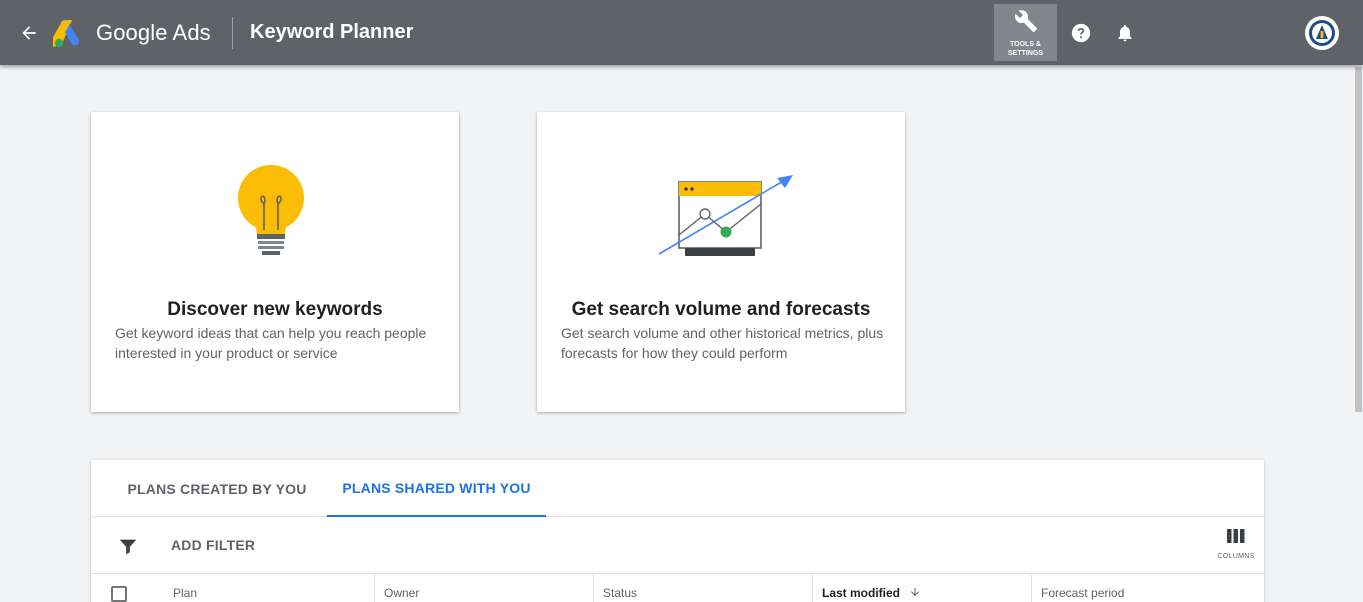 The width and height of the screenshot is (1363, 602). I want to click on select-all-checkbox, so click(119, 594).